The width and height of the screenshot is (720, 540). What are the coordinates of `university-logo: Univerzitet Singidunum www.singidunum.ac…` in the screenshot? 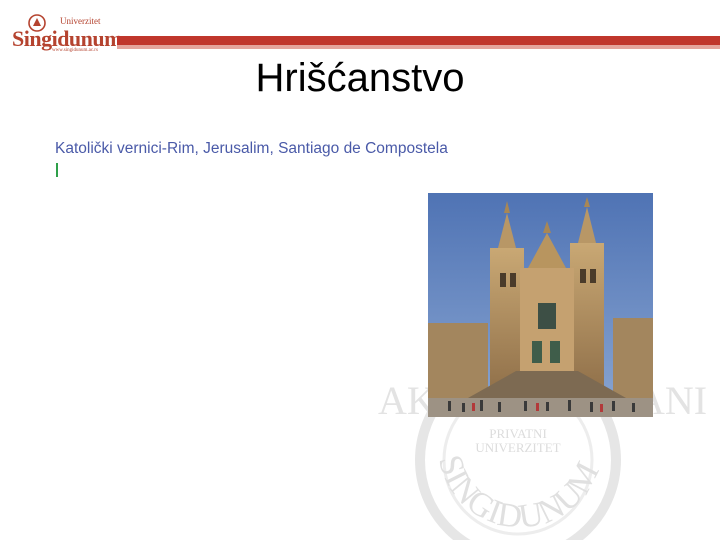 It's located at (65, 34).